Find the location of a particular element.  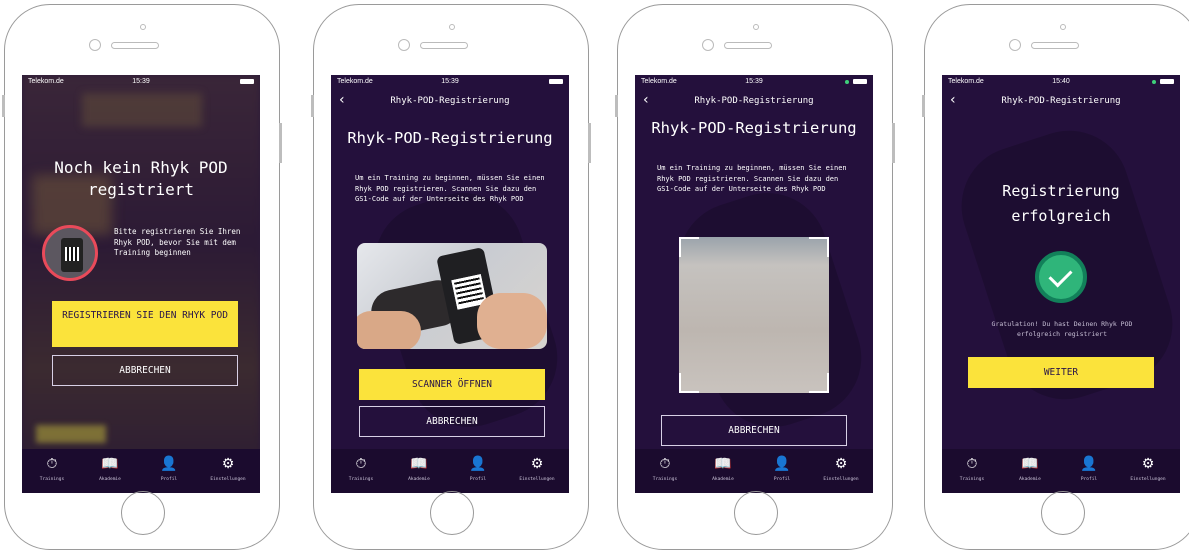

camera-viewfinder is located at coordinates (754, 315).